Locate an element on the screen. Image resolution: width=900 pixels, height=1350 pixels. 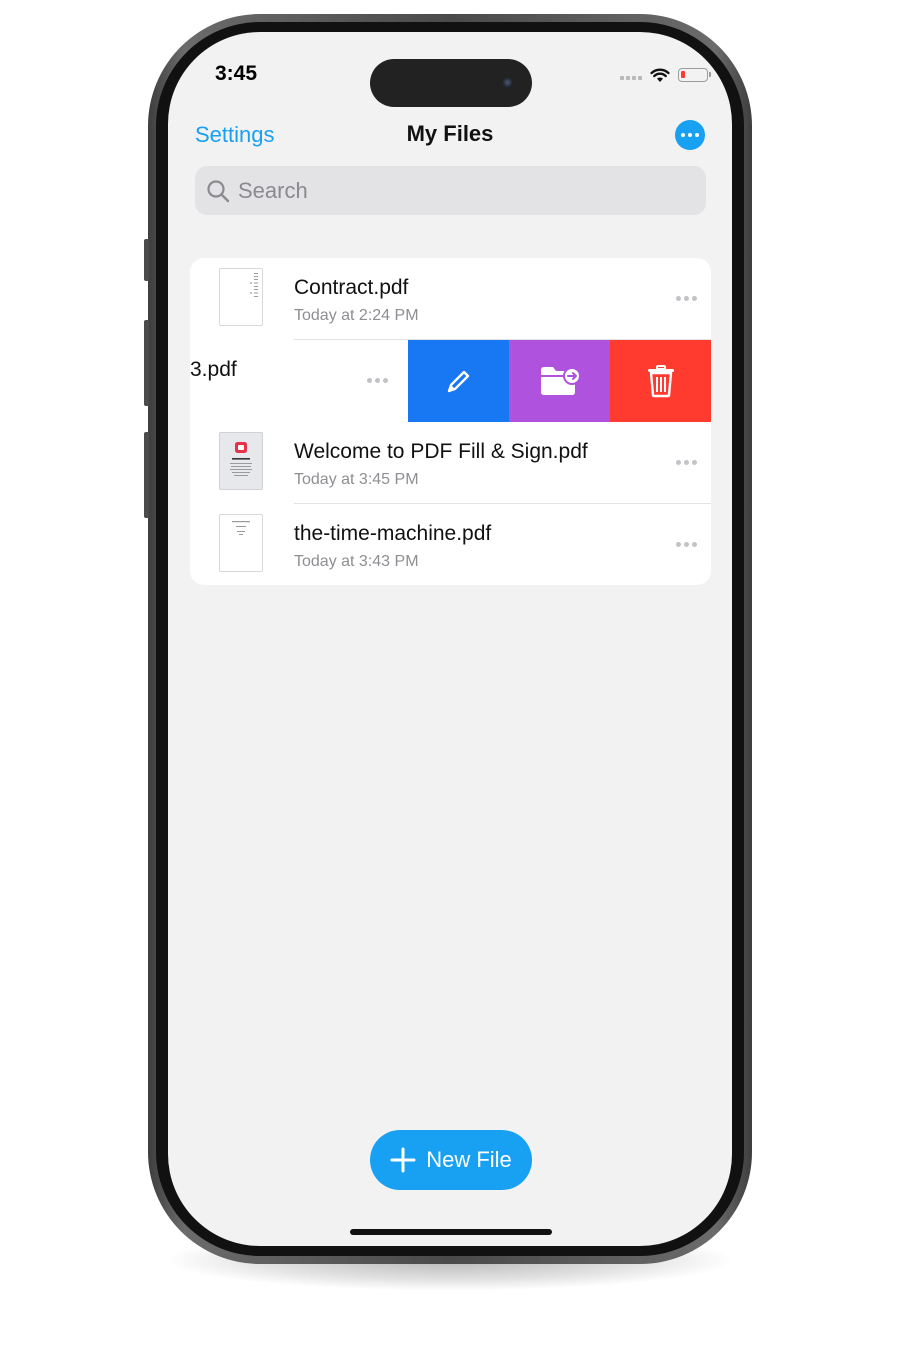
more-options-button is located at coordinates (690, 135).